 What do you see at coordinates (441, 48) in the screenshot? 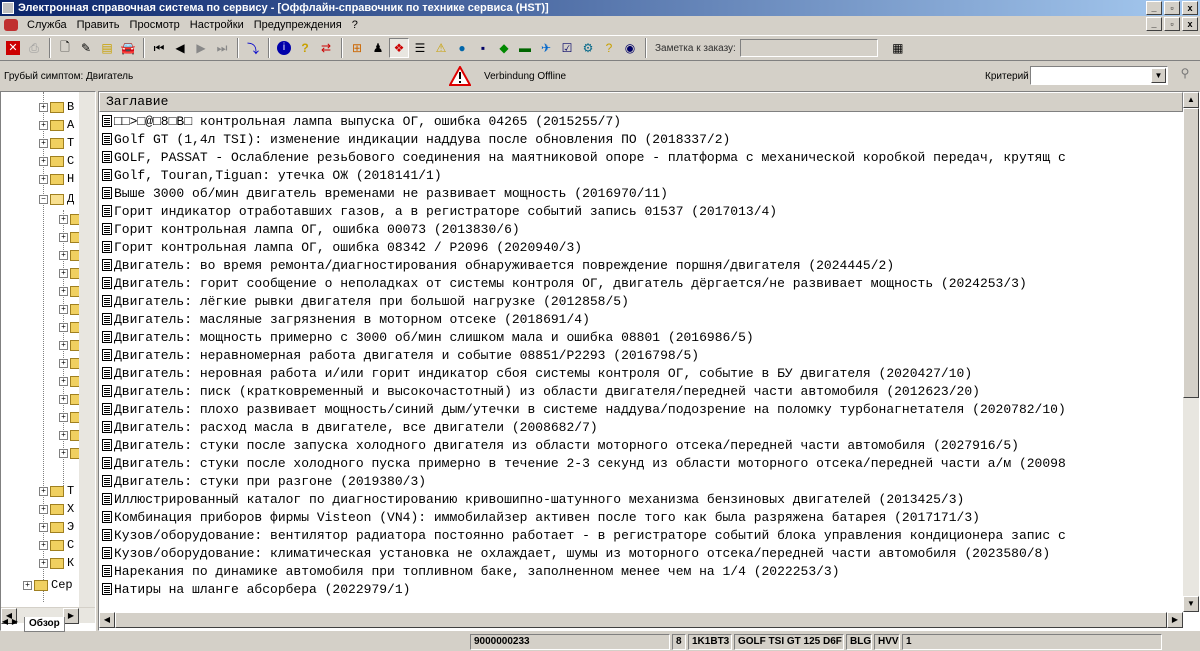
I see `warning-icon: ⚠` at bounding box center [441, 48].